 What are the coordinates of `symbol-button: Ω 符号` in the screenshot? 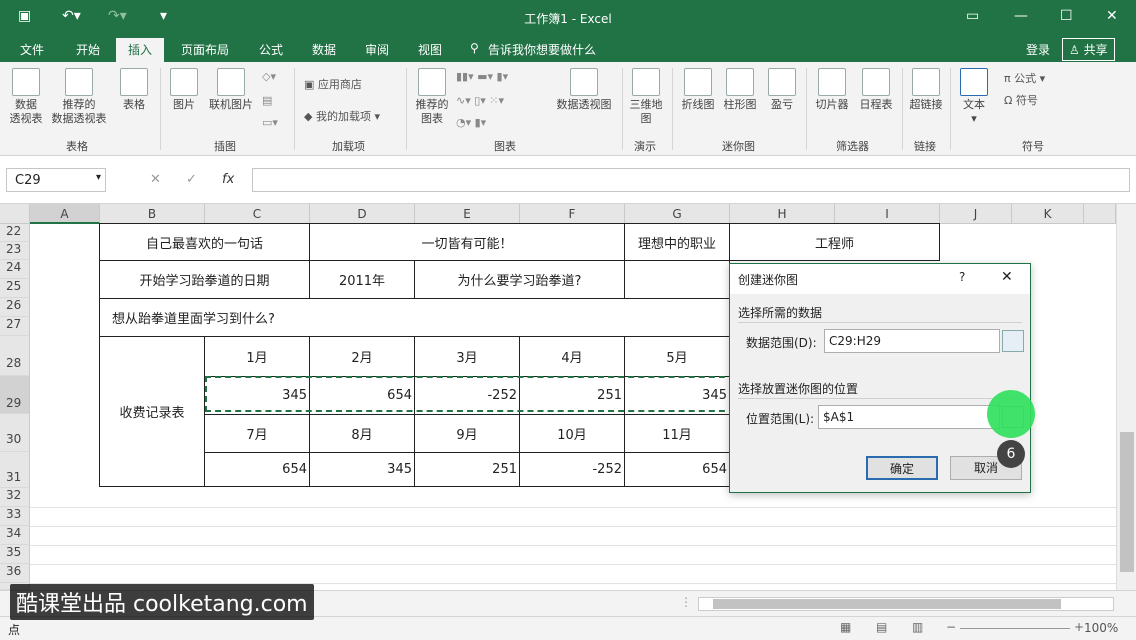 It's located at (1021, 100).